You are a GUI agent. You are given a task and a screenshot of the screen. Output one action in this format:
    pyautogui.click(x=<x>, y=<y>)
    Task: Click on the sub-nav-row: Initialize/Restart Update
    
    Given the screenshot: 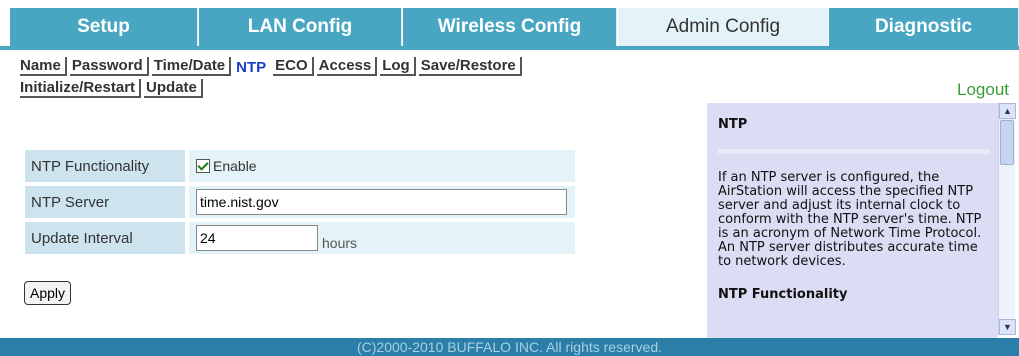 What is the action you would take?
    pyautogui.click(x=370, y=88)
    